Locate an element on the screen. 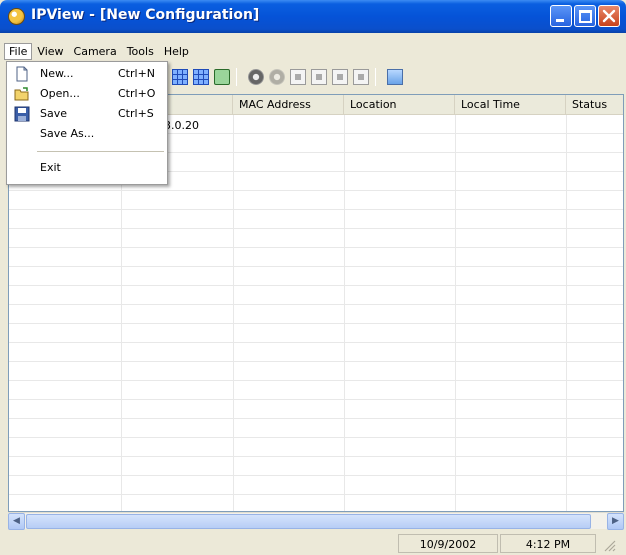  chevron-right-icon: ▶ is located at coordinates (615, 521).